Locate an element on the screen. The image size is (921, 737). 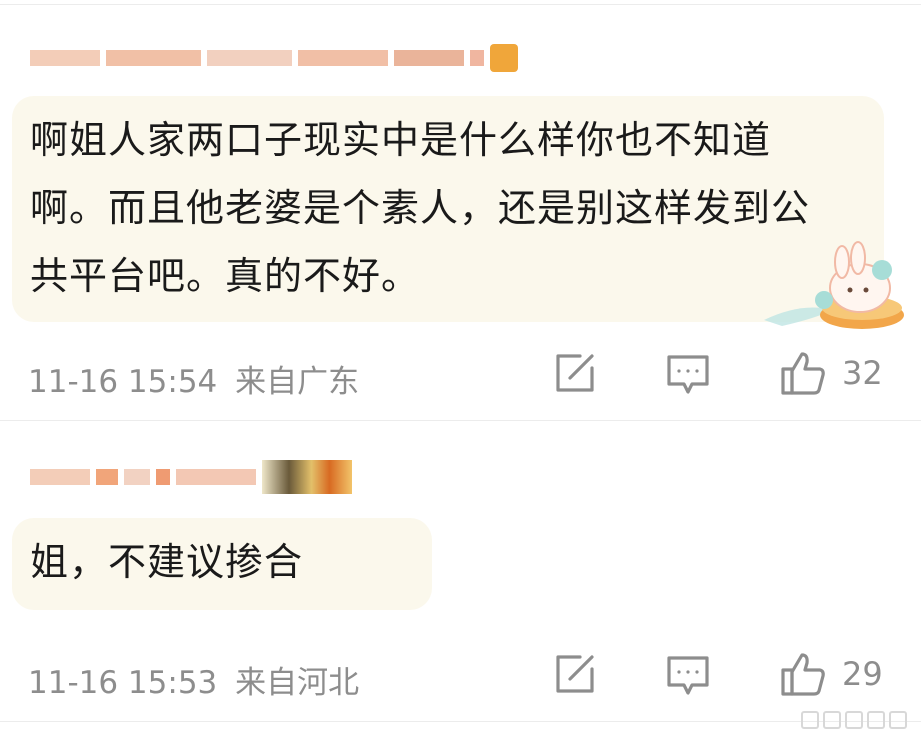
watermark-icon is located at coordinates (854, 720).